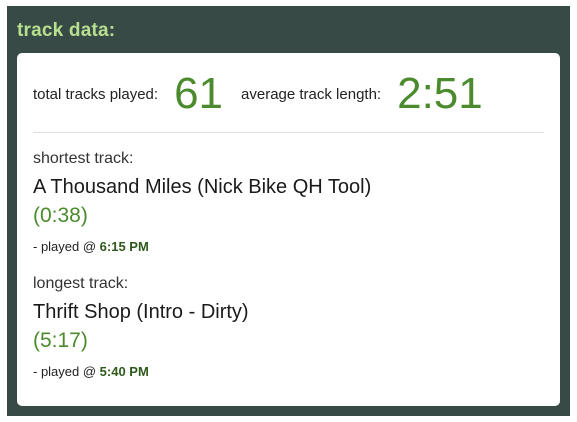  I want to click on panel-title: track data:, so click(66, 30).